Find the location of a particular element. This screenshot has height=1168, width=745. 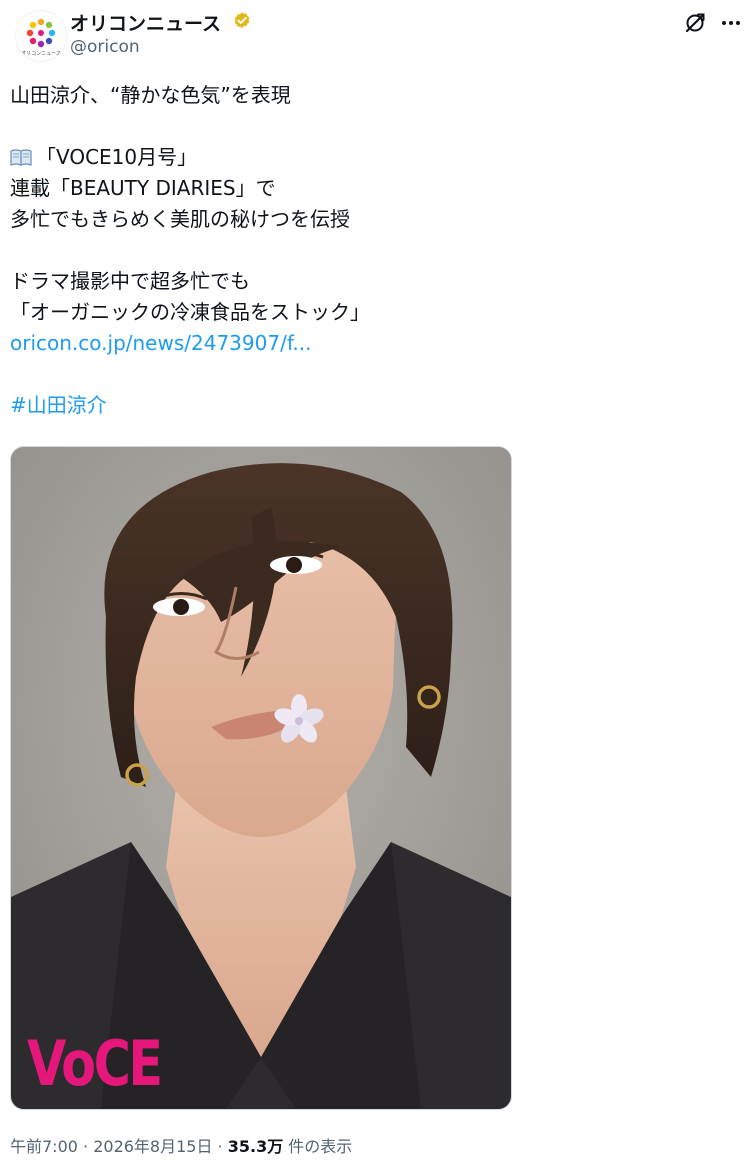

tweet-line-1: 山田涼介、“静かな色気”を表現 is located at coordinates (150, 95).